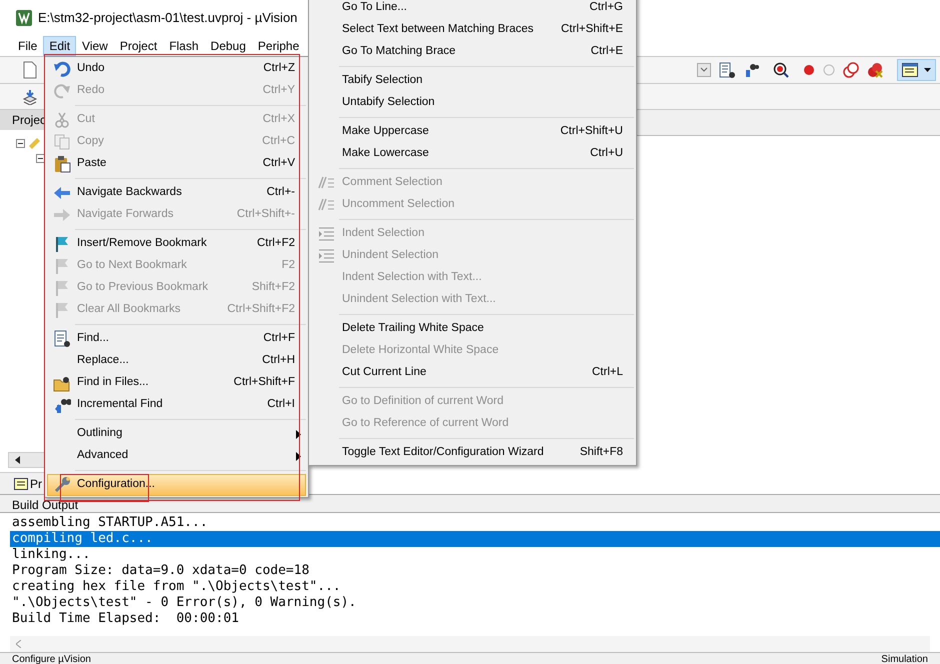 The height and width of the screenshot is (664, 940). Describe the element at coordinates (21, 484) in the screenshot. I see `list-icon` at that location.